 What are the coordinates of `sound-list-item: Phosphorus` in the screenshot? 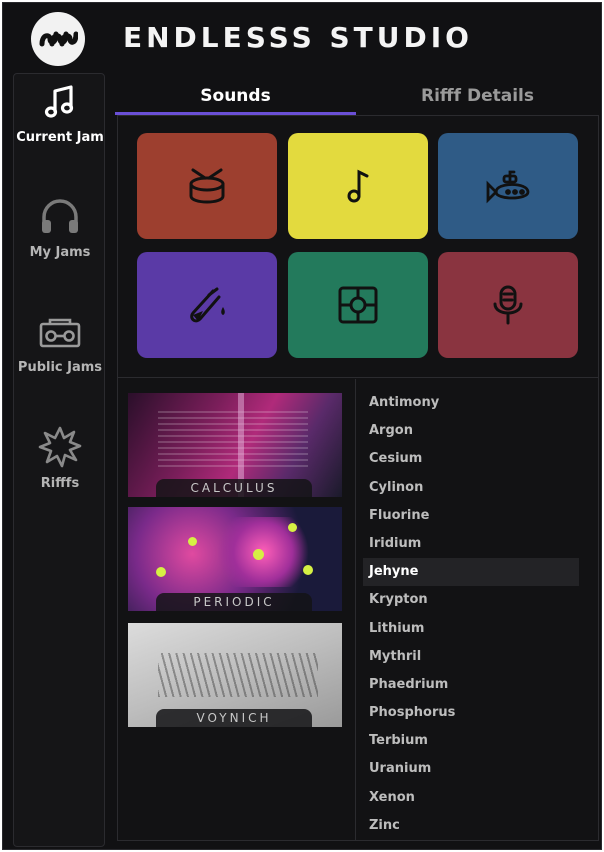 It's located at (471, 713).